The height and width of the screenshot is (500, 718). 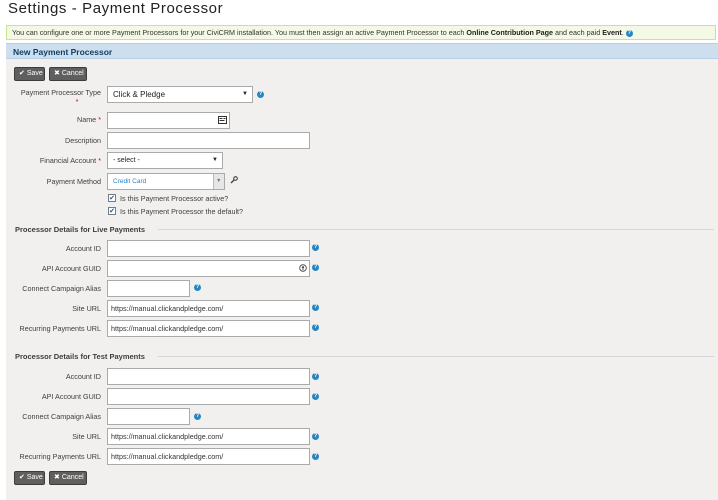 What do you see at coordinates (234, 180) in the screenshot?
I see `wrench-icon` at bounding box center [234, 180].